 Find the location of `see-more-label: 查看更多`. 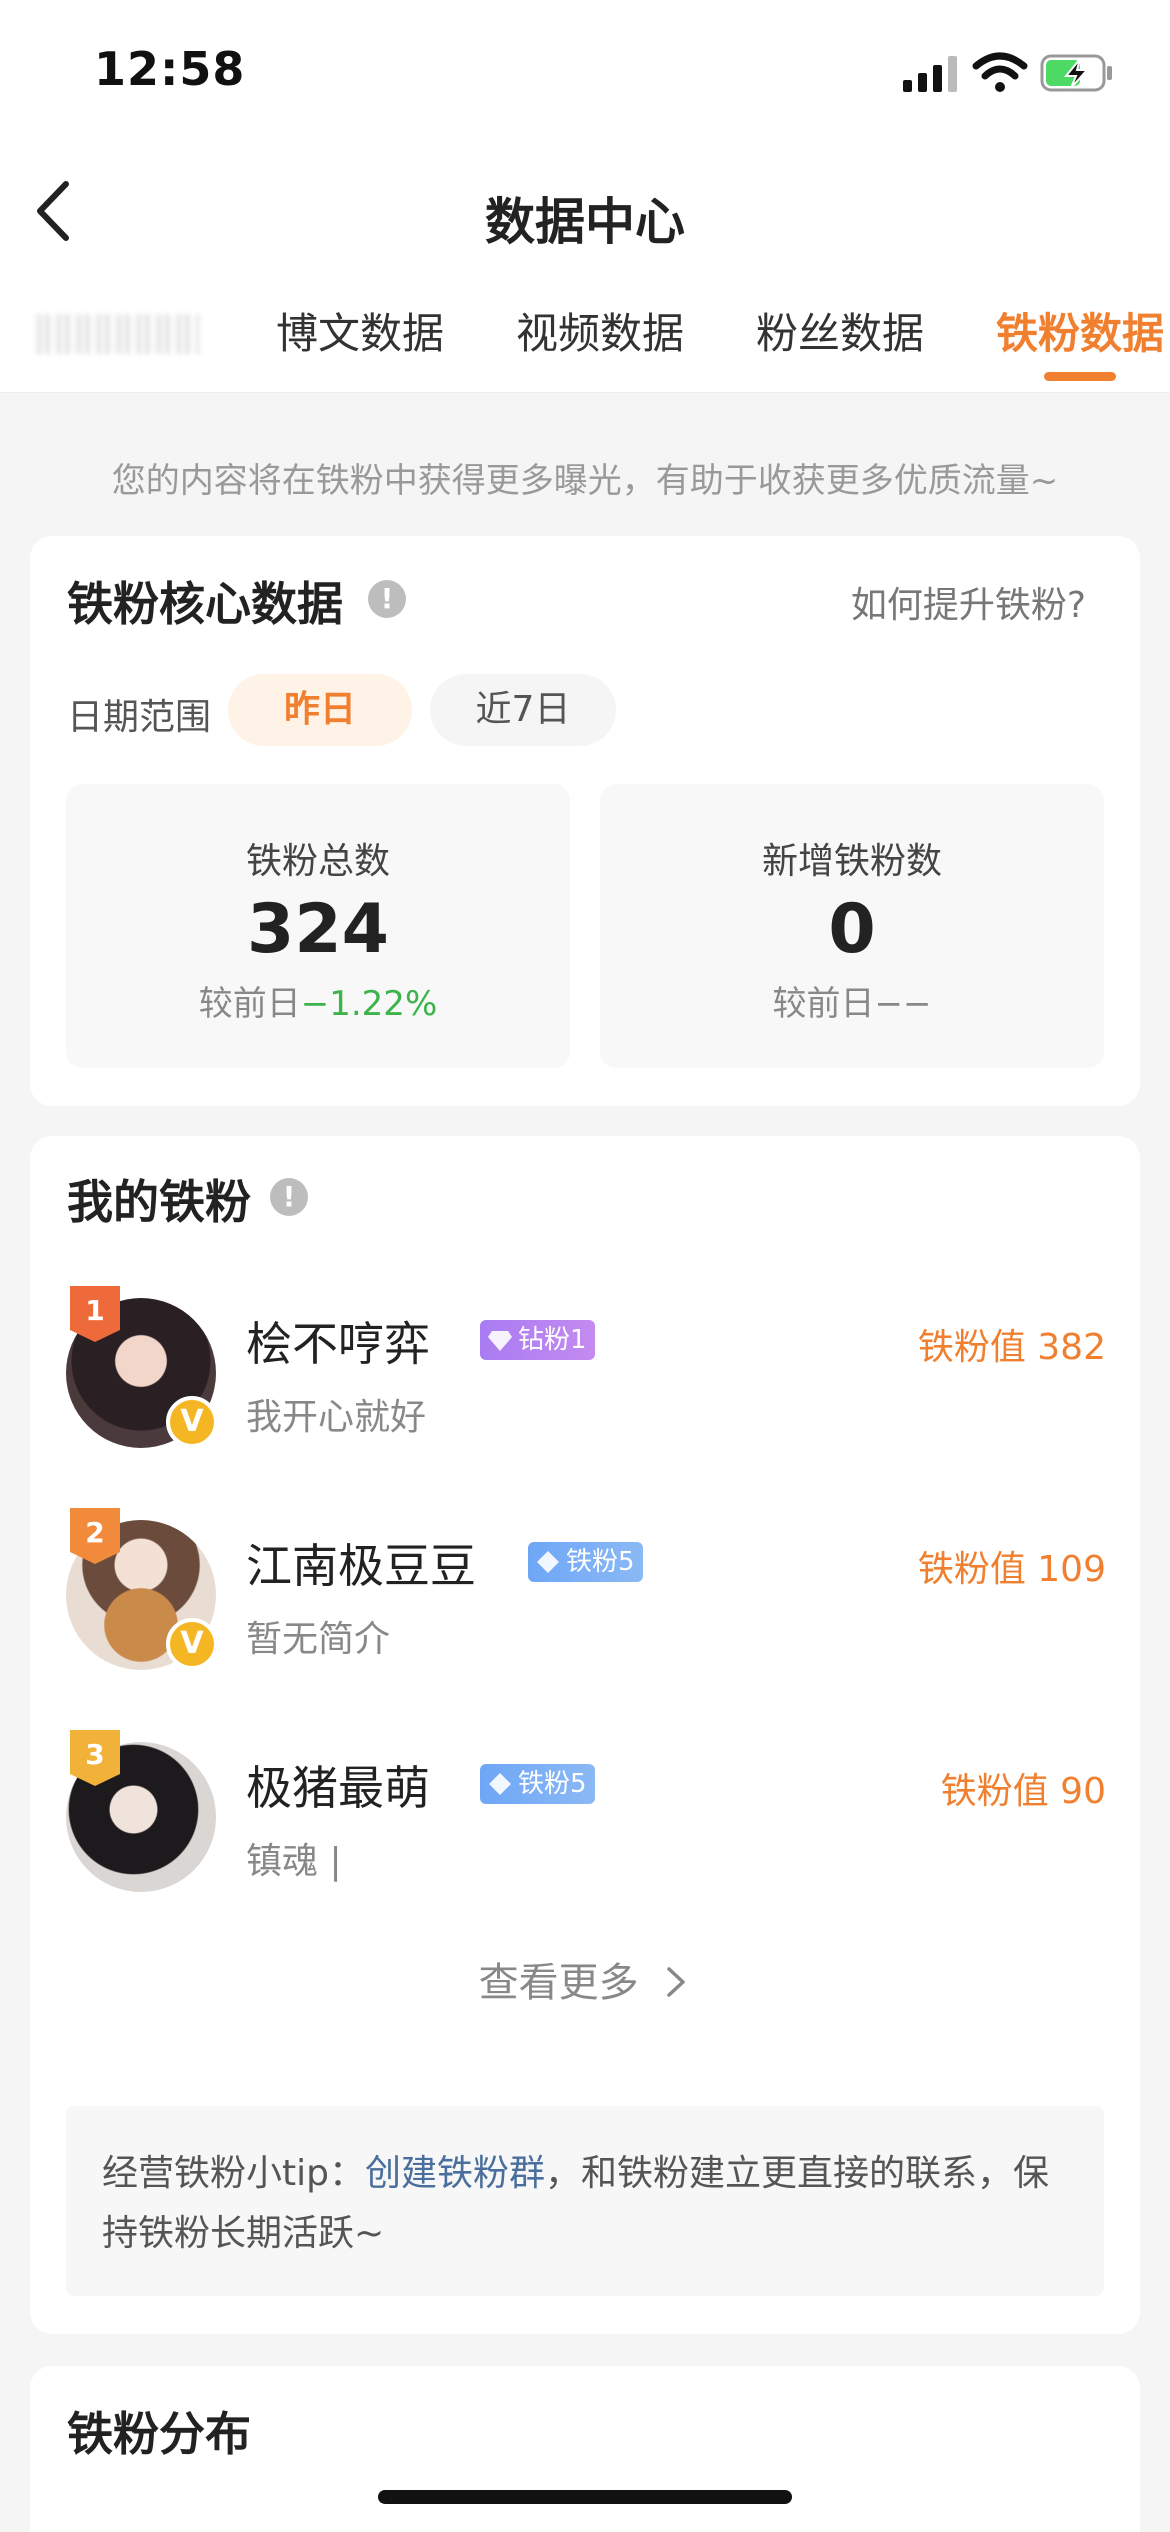

see-more-label: 查看更多 is located at coordinates (558, 1983).